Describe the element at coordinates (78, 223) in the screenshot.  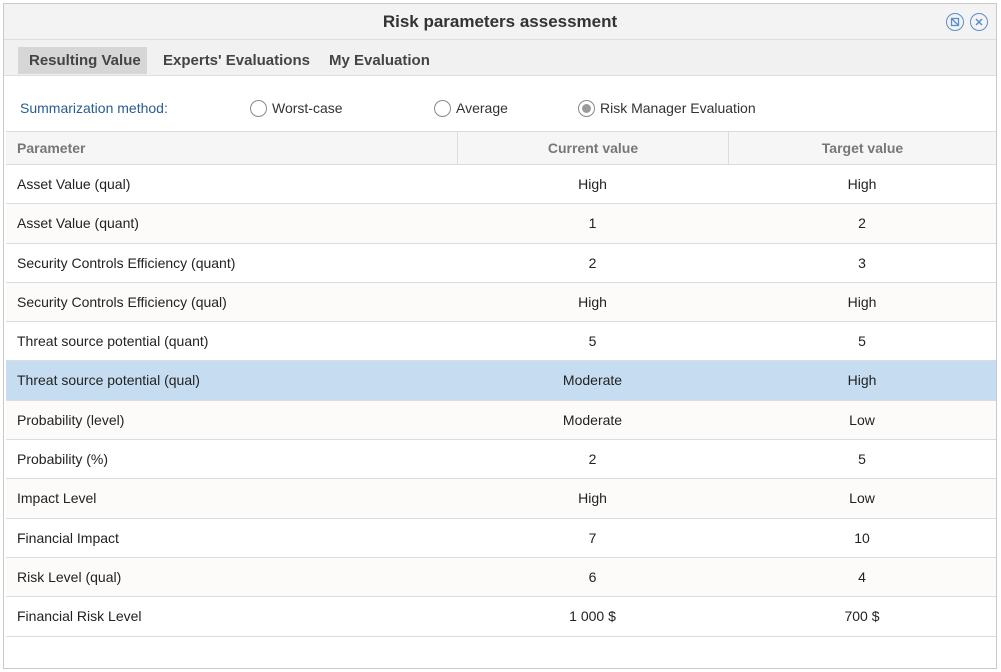
I see `parameter-cell: Asset Value (quant)` at that location.